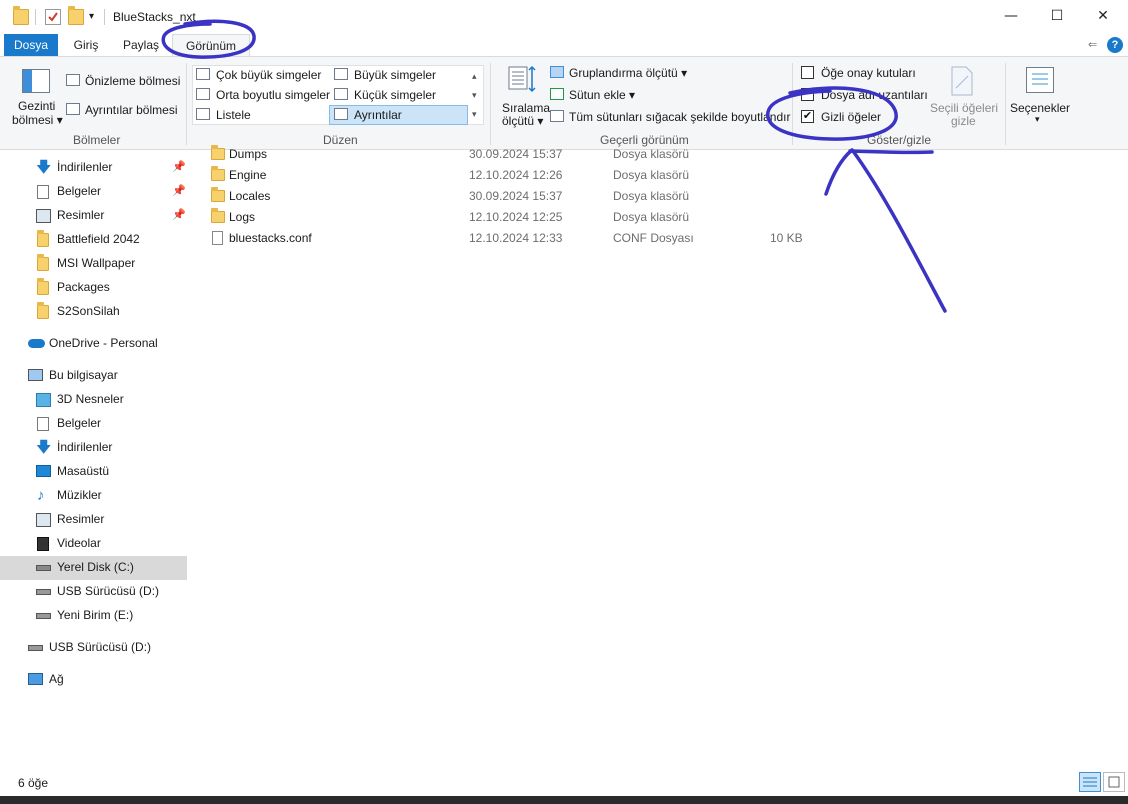 This screenshot has width=1128, height=804. What do you see at coordinates (1115, 45) in the screenshot?
I see `help-icon: ?` at bounding box center [1115, 45].